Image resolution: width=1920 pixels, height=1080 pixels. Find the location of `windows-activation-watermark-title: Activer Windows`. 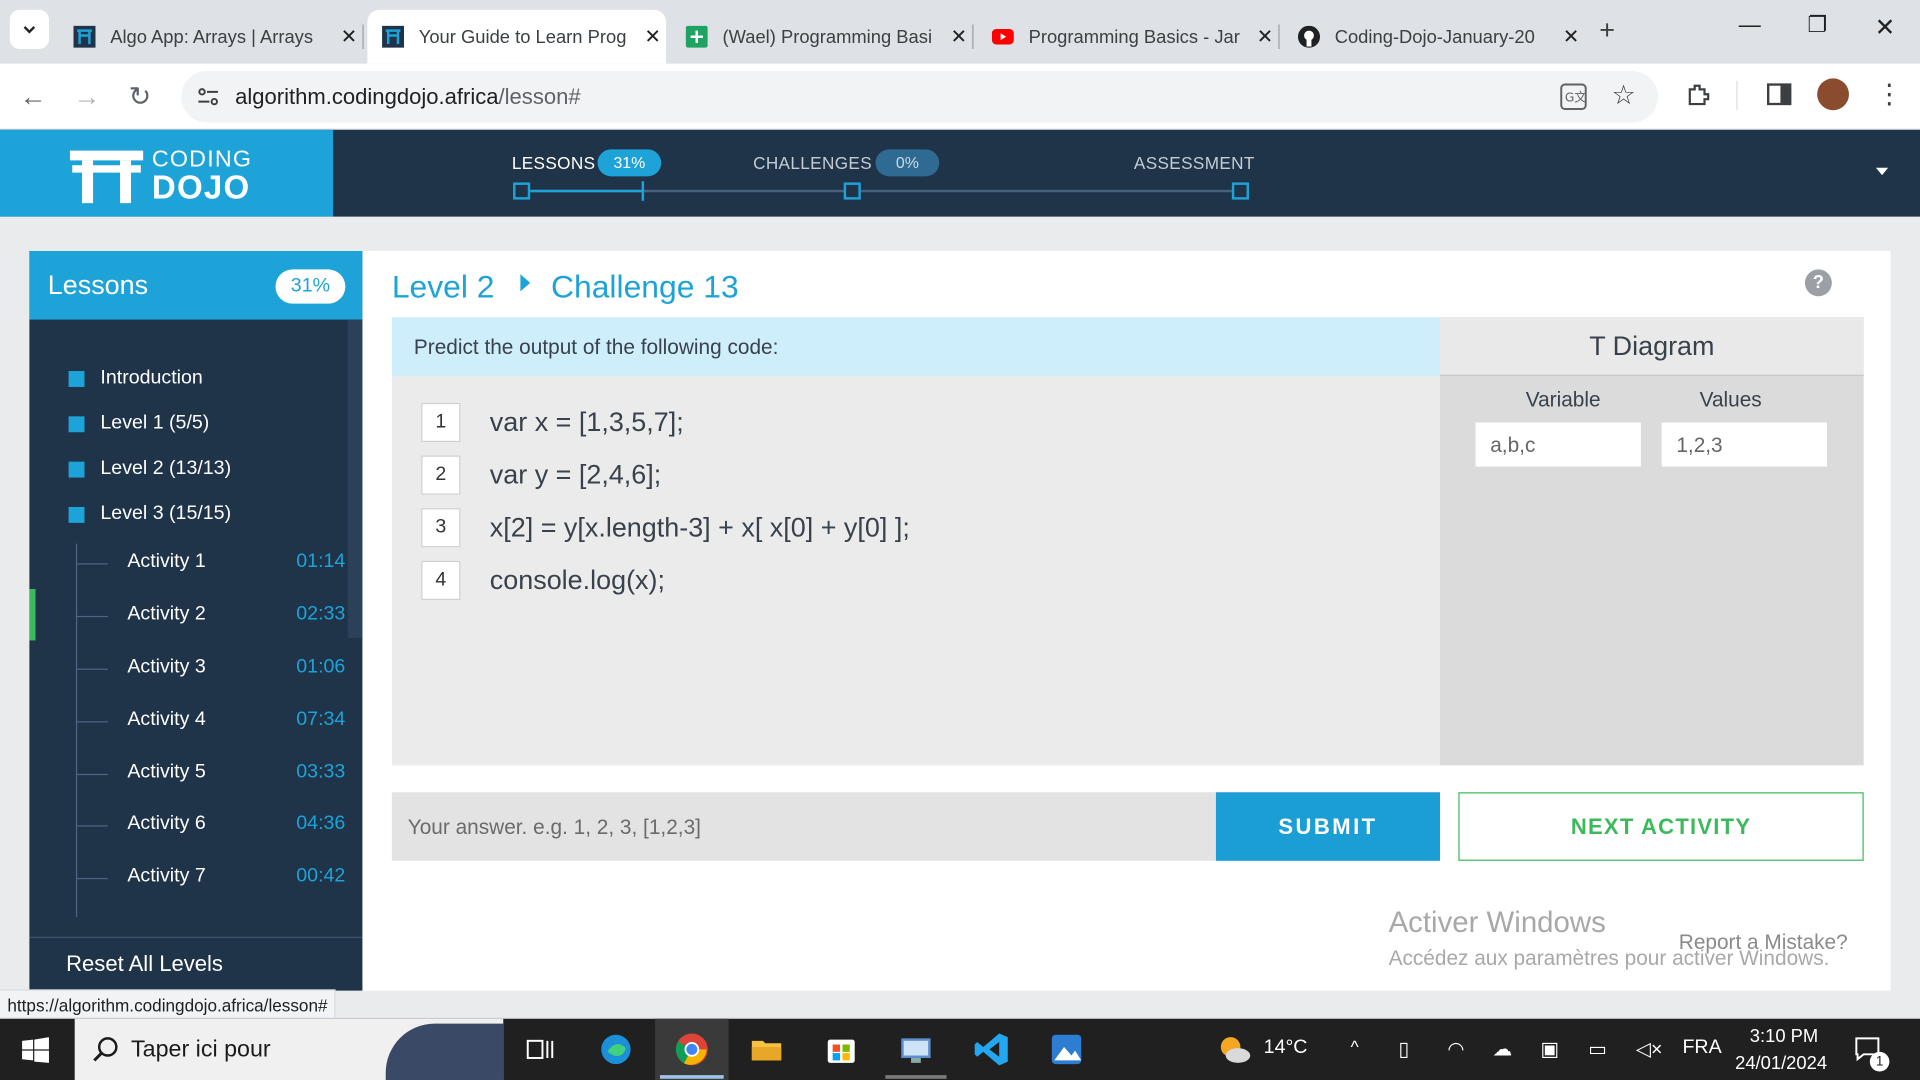

windows-activation-watermark-title: Activer Windows is located at coordinates (1497, 923).